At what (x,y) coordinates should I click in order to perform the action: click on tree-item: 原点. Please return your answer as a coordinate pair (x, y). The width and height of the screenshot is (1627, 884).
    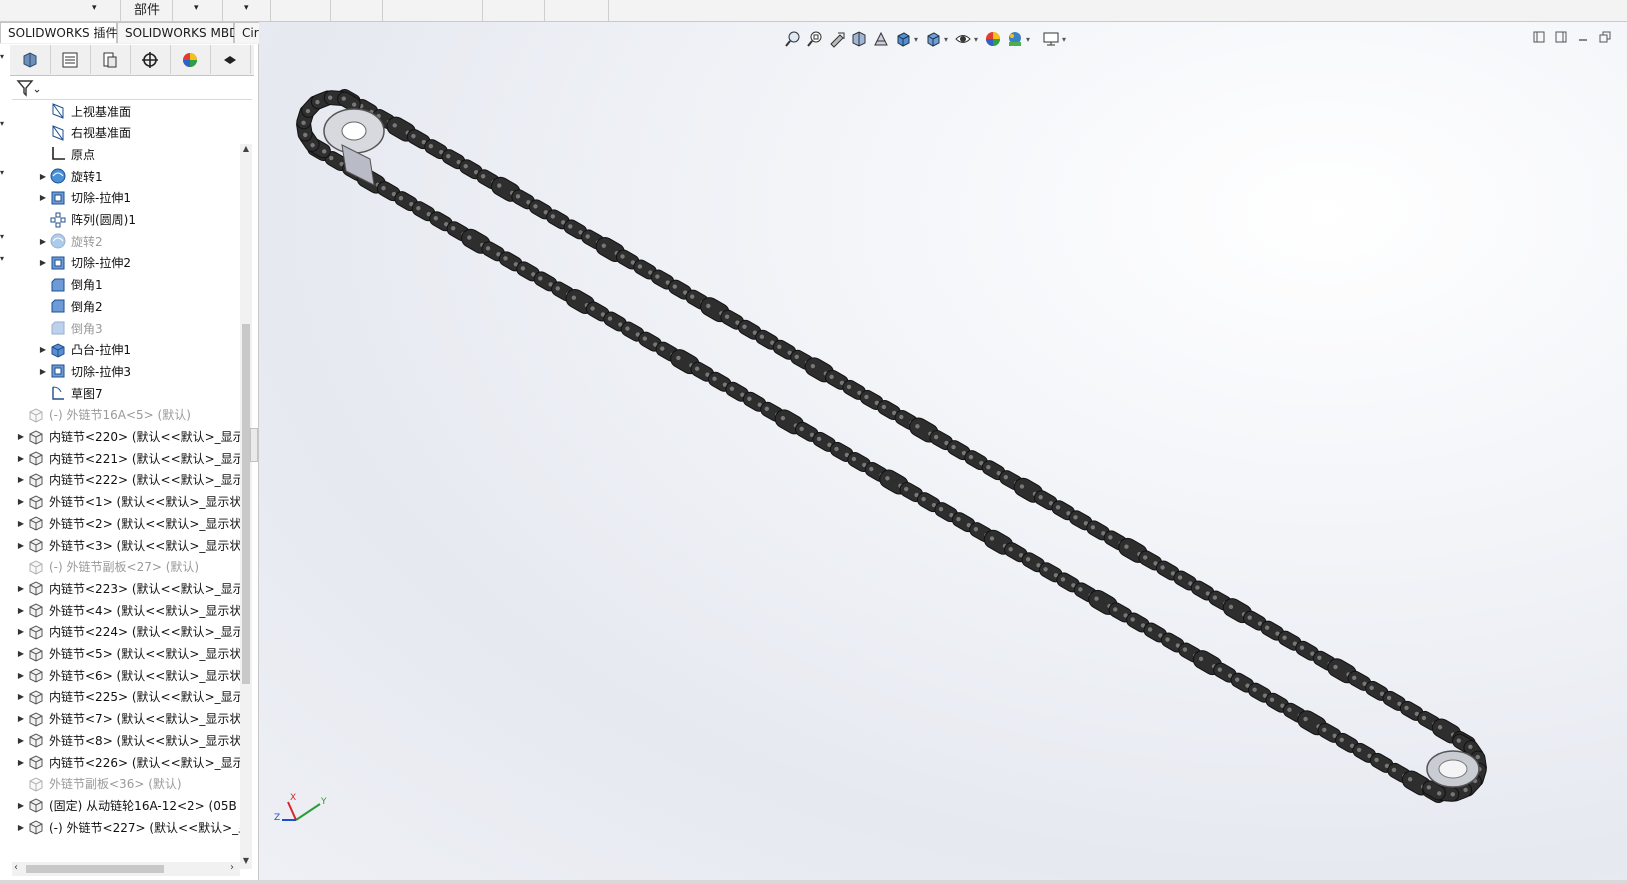
    Looking at the image, I should click on (123, 154).